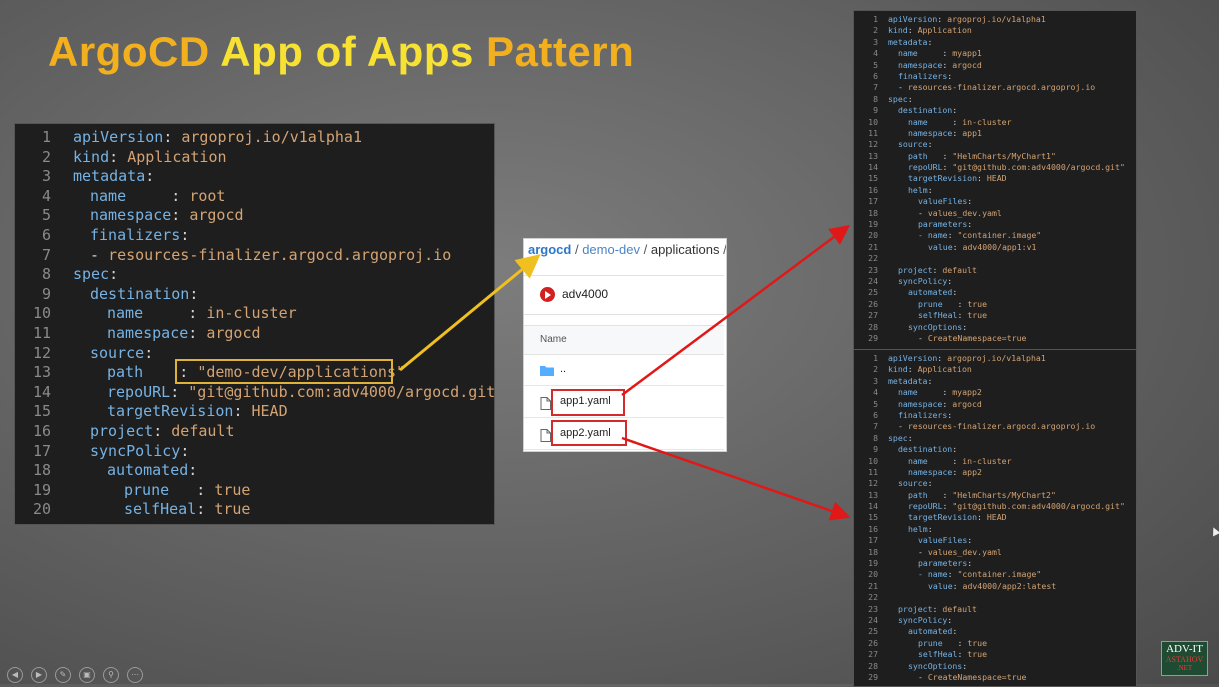  Describe the element at coordinates (624, 340) in the screenshot. I see `column-header: Name` at that location.